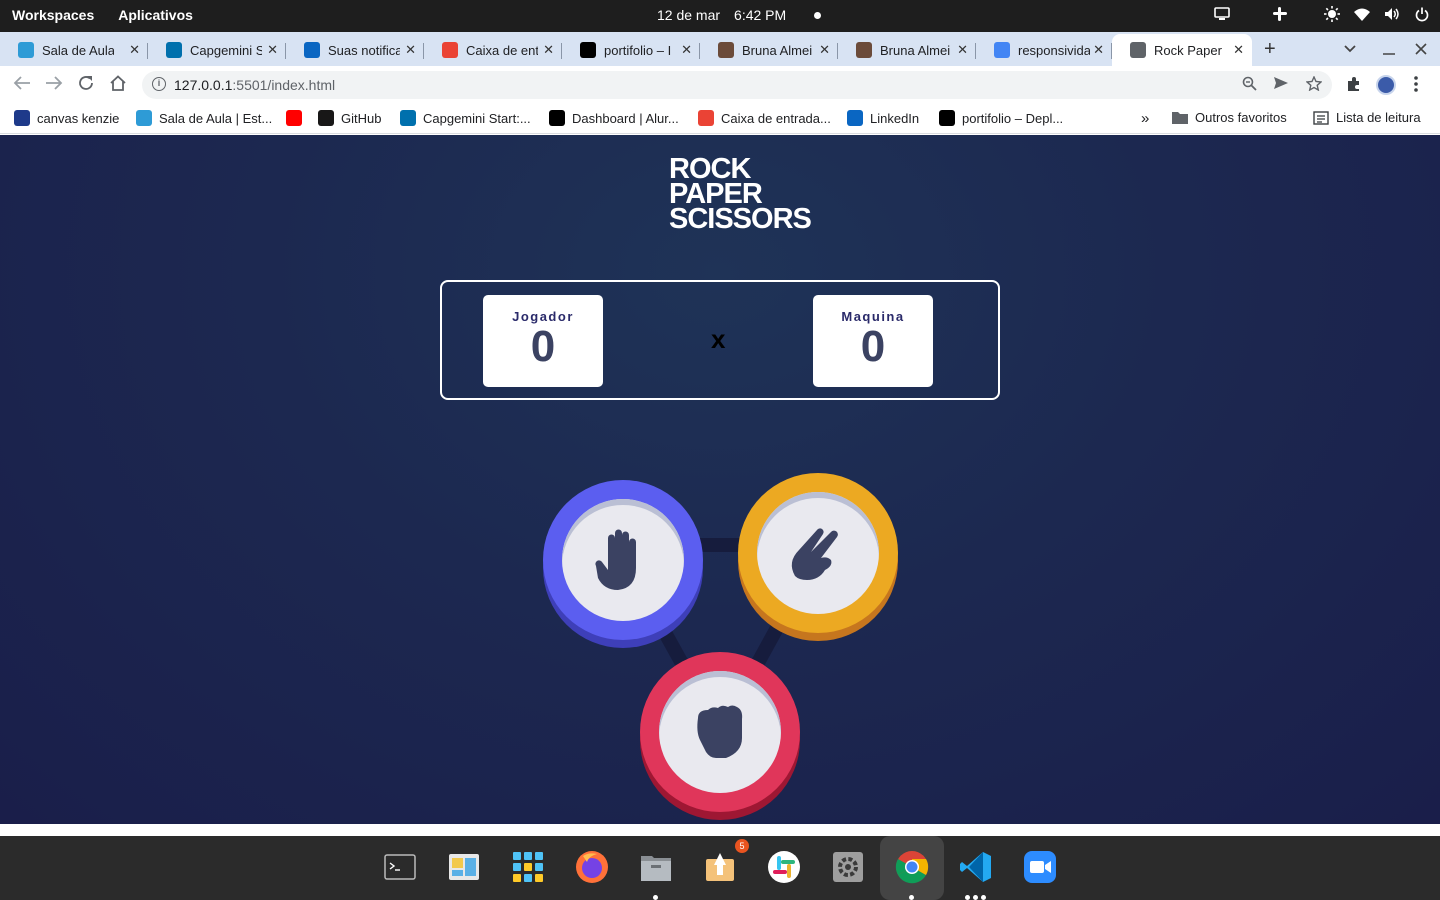 The height and width of the screenshot is (900, 1440). I want to click on rock-choice-button, so click(720, 732).